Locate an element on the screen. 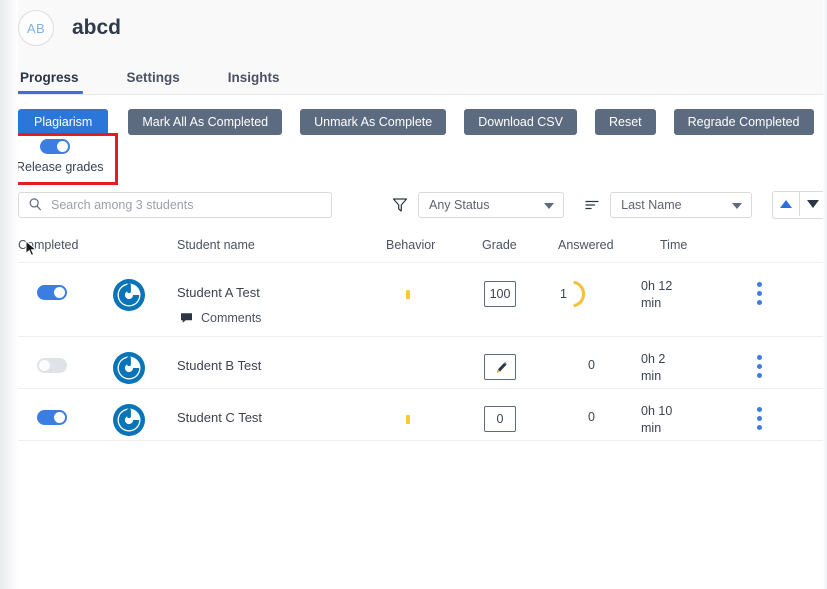  pen-icon is located at coordinates (501, 367).